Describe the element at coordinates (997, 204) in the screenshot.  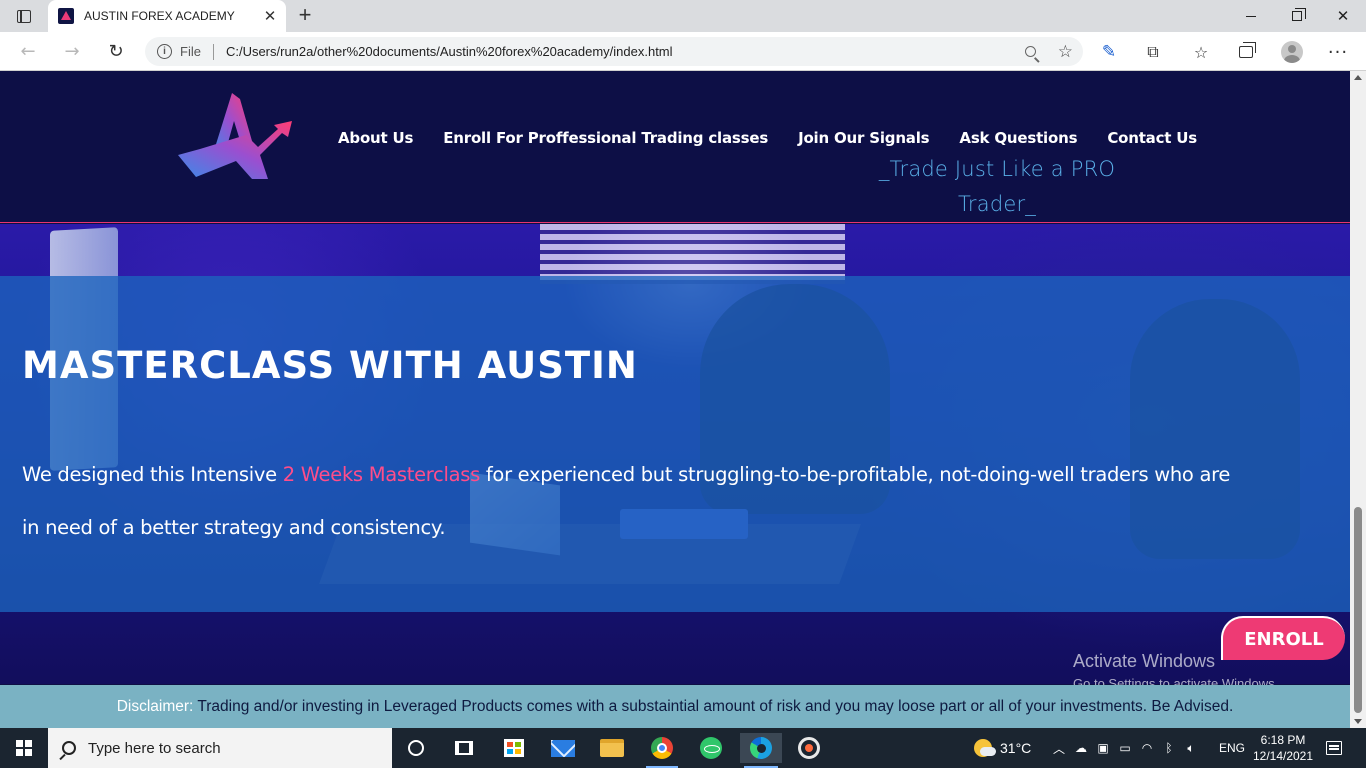
I see `tagline-line-2: Trader_` at that location.